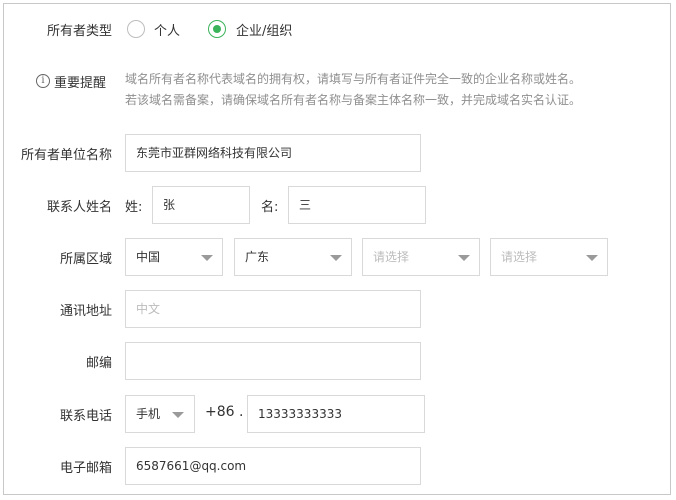  I want to click on given-name-label: 名:, so click(270, 207).